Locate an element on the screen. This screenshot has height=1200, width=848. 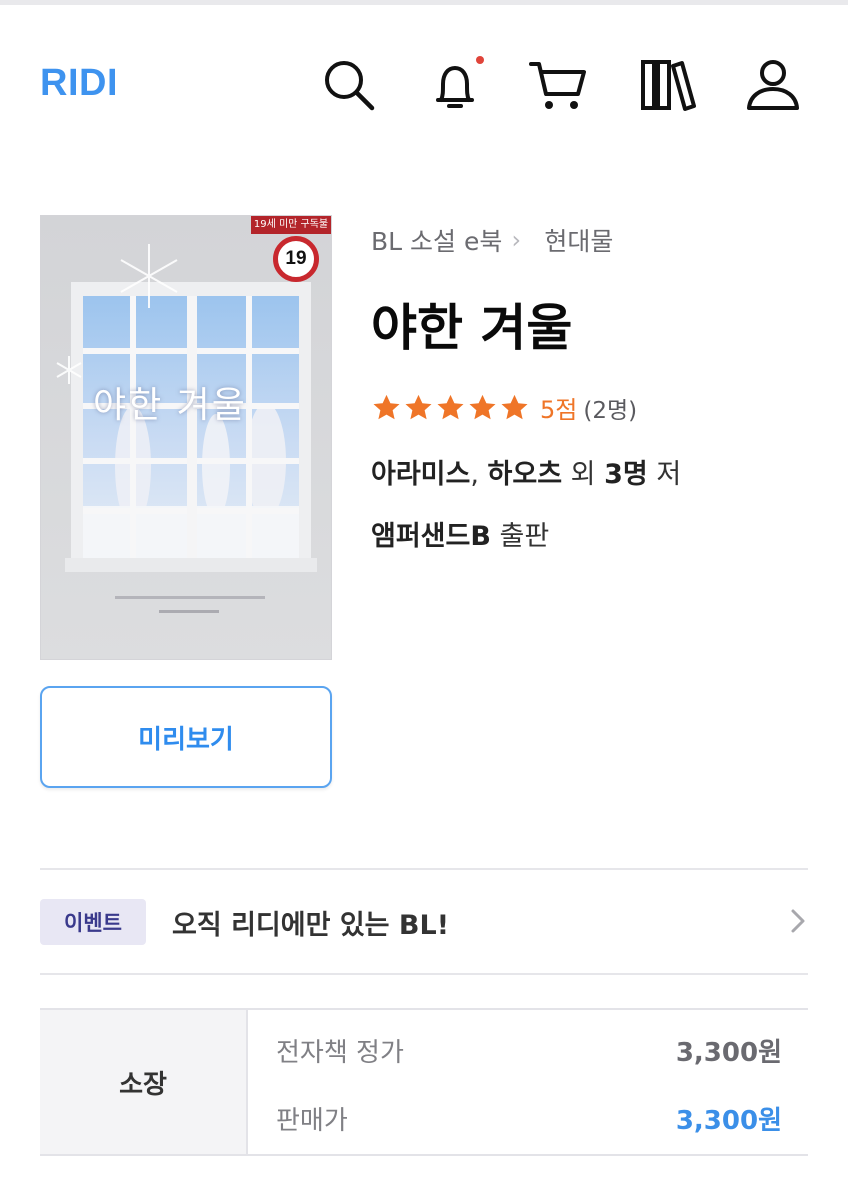
top-rule is located at coordinates (424, 2).